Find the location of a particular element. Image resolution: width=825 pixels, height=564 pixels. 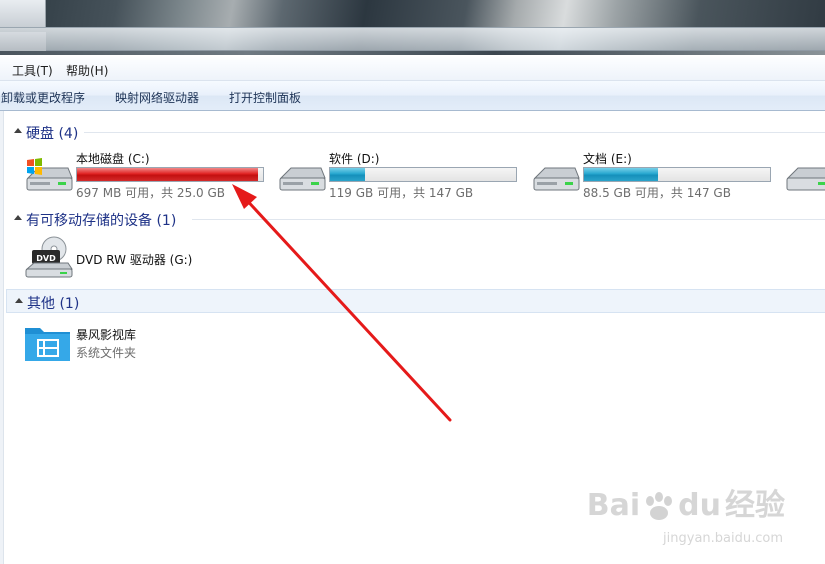

group-header-removable: 有可移动存储的设备 (1) is located at coordinates (415, 219).